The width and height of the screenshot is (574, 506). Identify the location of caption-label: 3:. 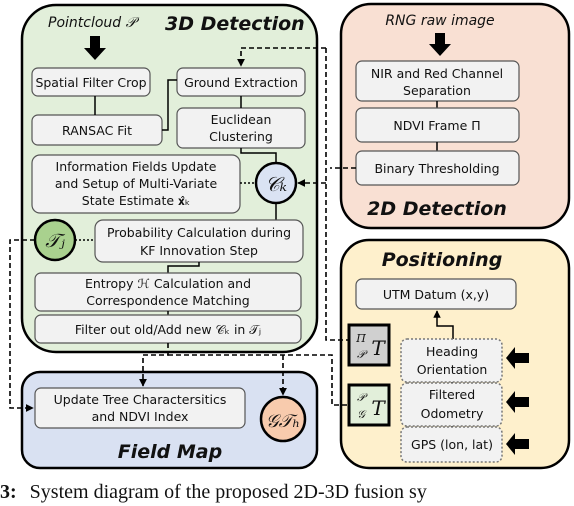
(8, 492).